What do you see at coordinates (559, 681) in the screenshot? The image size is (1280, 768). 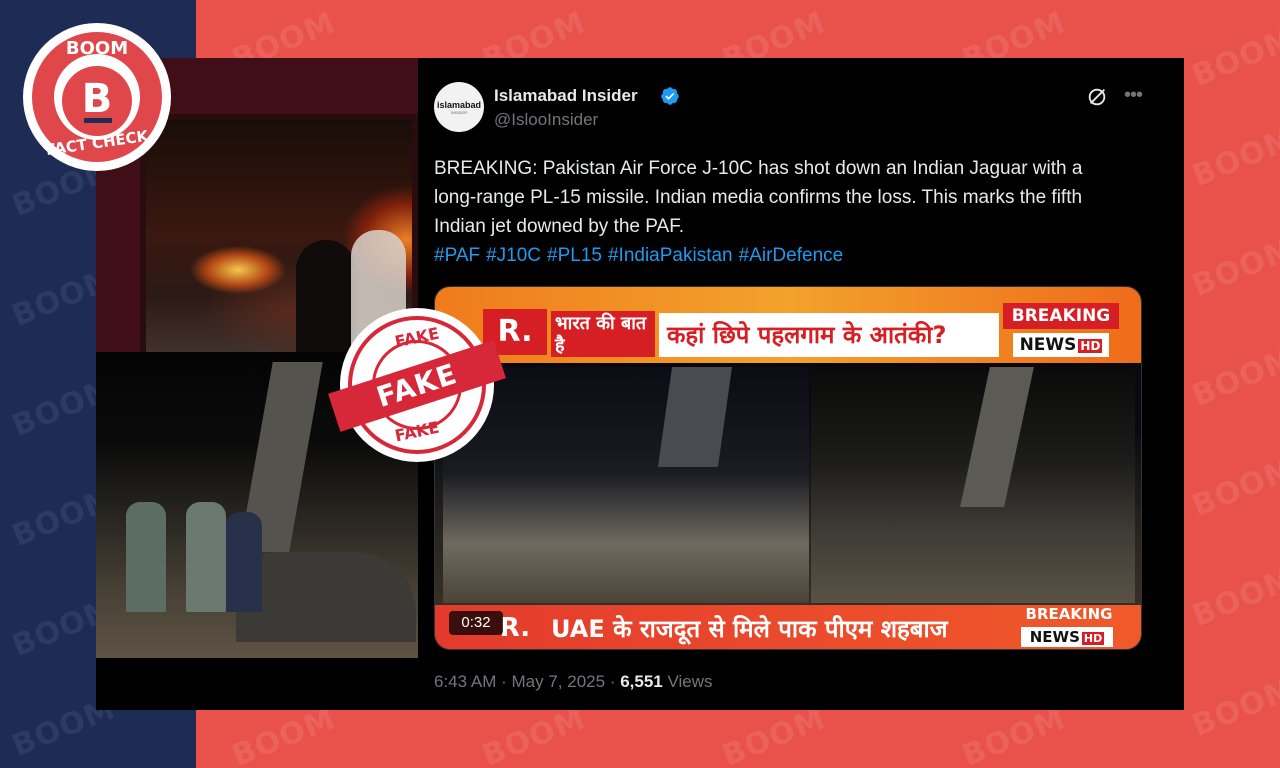 I see `tweet-date: May 7, 2025` at bounding box center [559, 681].